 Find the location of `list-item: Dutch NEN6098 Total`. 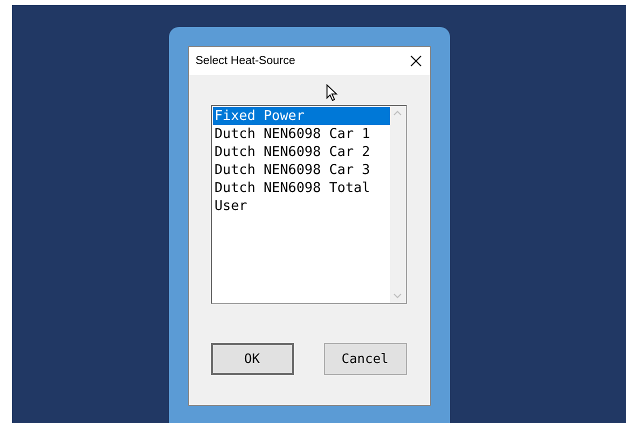

list-item: Dutch NEN6098 Total is located at coordinates (301, 188).